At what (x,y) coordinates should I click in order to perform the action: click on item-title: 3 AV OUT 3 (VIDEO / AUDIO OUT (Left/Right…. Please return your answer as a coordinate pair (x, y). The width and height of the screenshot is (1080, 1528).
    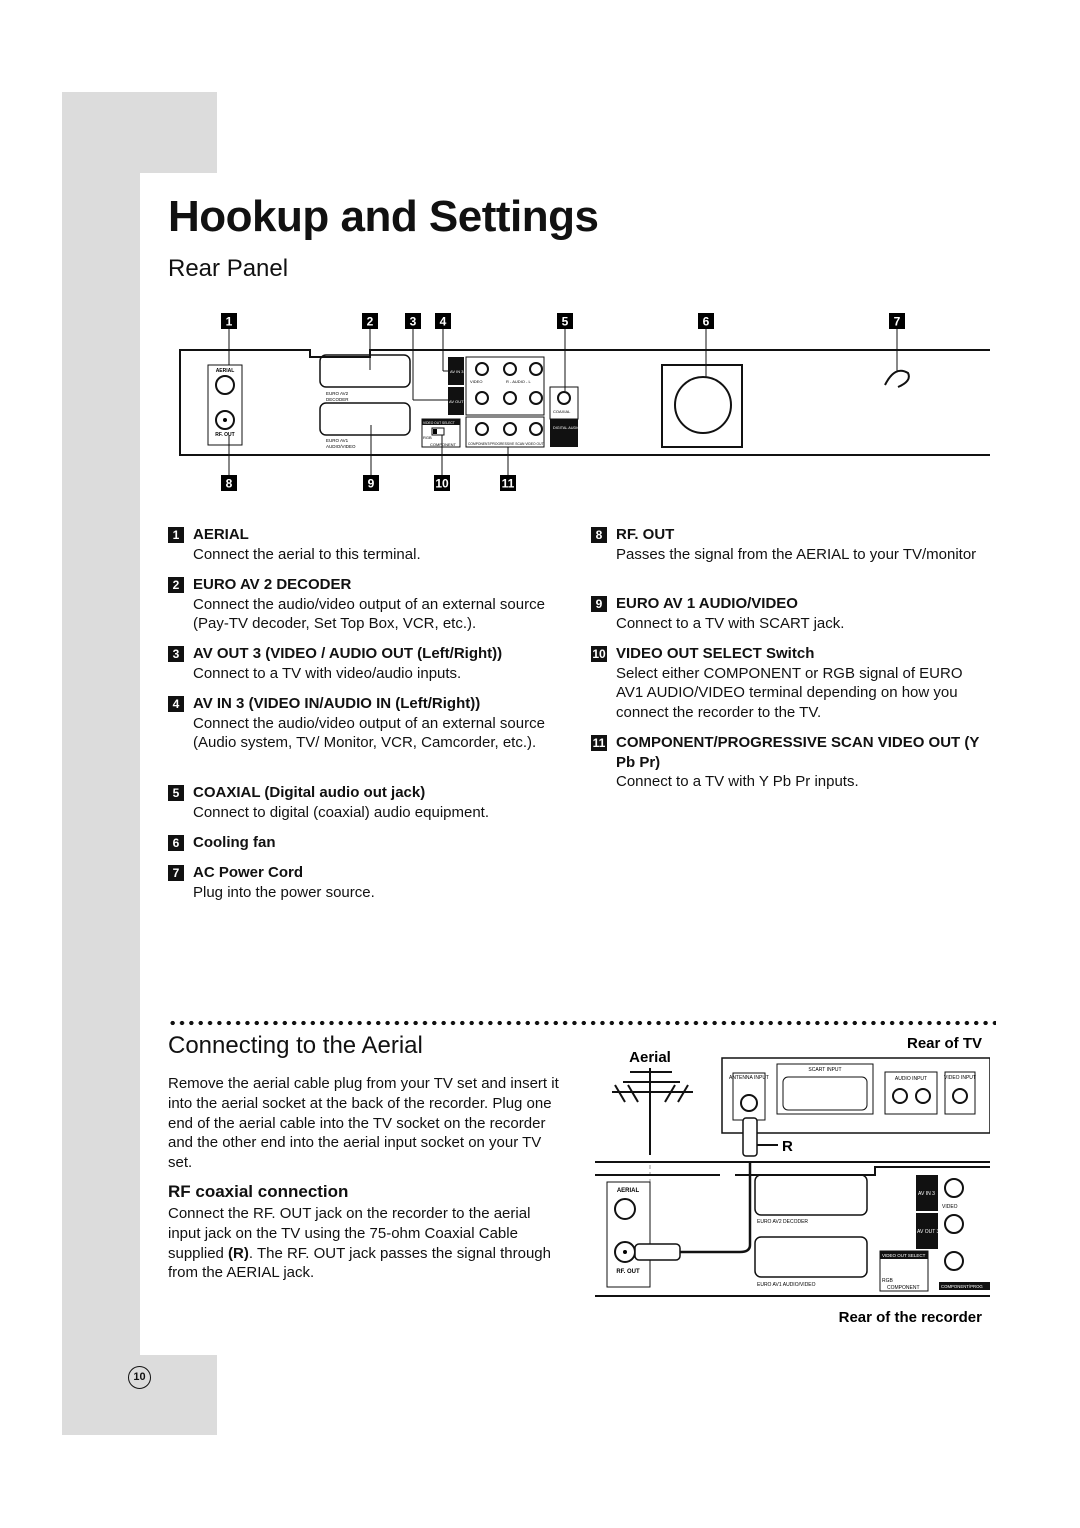
    Looking at the image, I should click on (368, 654).